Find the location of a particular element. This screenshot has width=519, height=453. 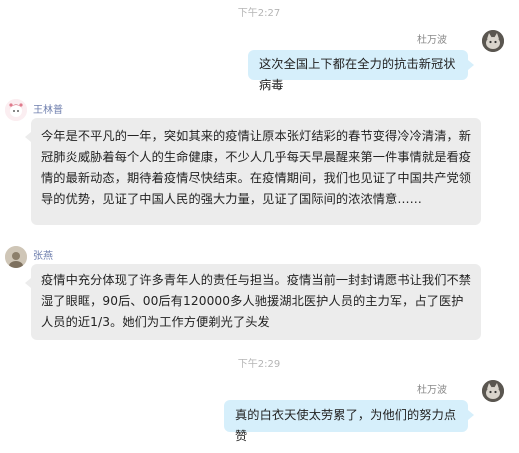

photo-avatar-icon is located at coordinates (16, 257).